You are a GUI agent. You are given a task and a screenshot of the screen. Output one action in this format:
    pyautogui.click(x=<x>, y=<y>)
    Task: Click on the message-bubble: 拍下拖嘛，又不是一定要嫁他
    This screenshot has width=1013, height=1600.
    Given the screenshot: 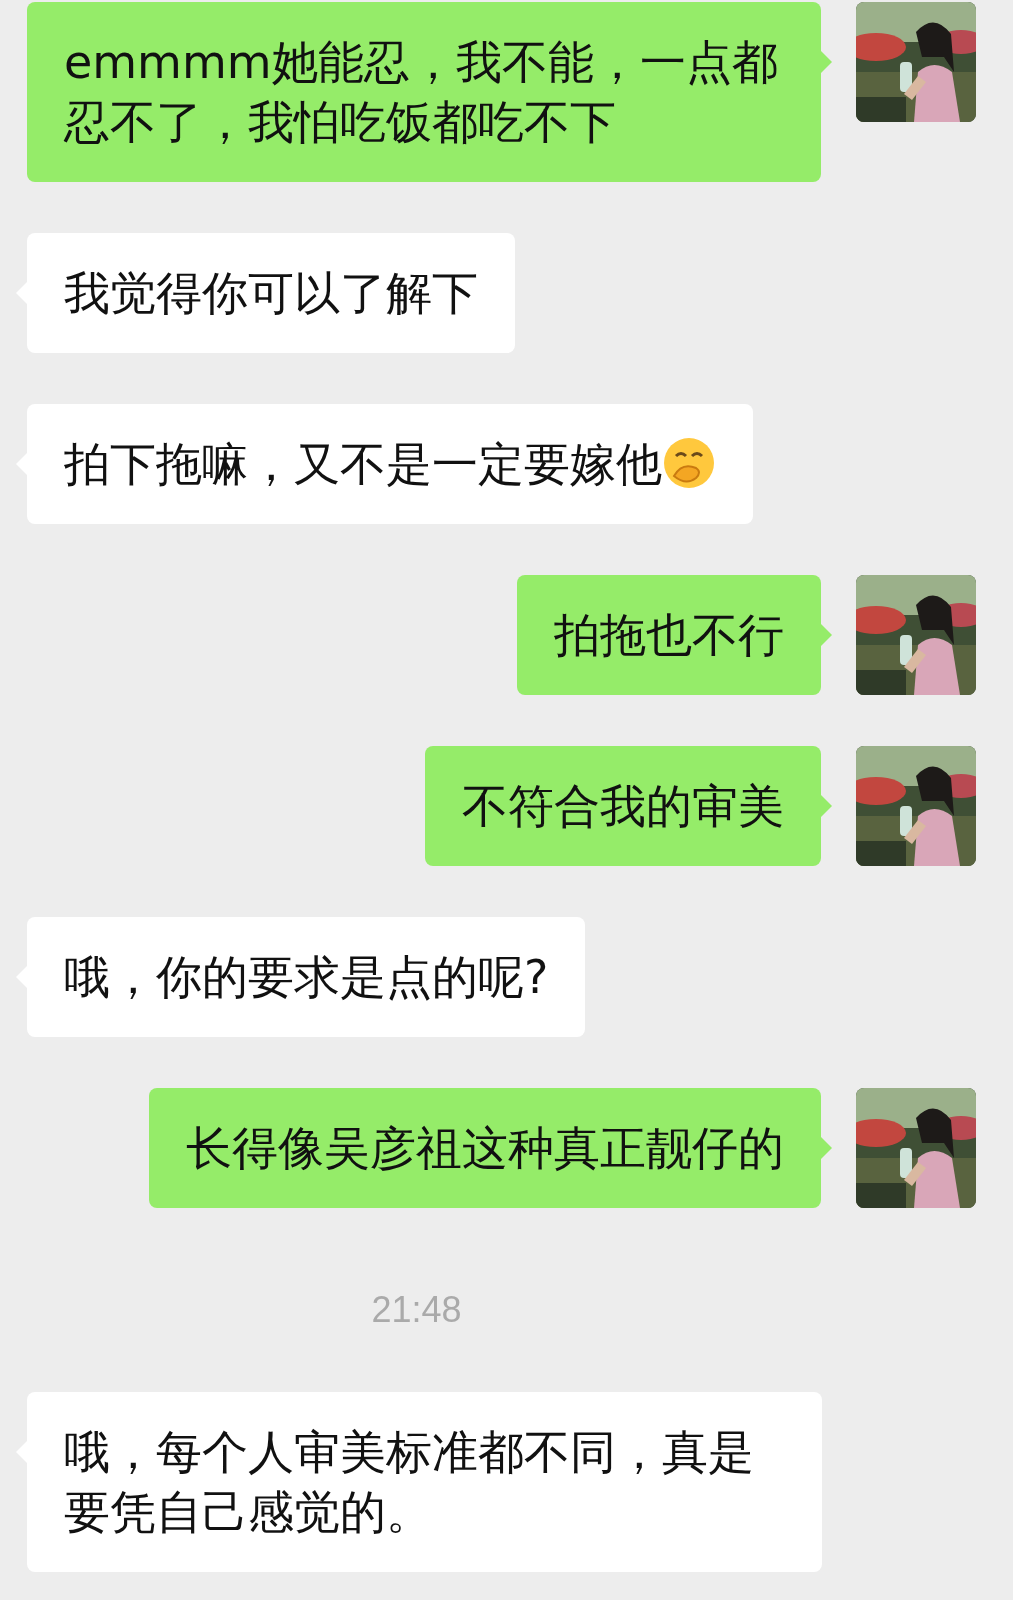 What is the action you would take?
    pyautogui.click(x=390, y=464)
    